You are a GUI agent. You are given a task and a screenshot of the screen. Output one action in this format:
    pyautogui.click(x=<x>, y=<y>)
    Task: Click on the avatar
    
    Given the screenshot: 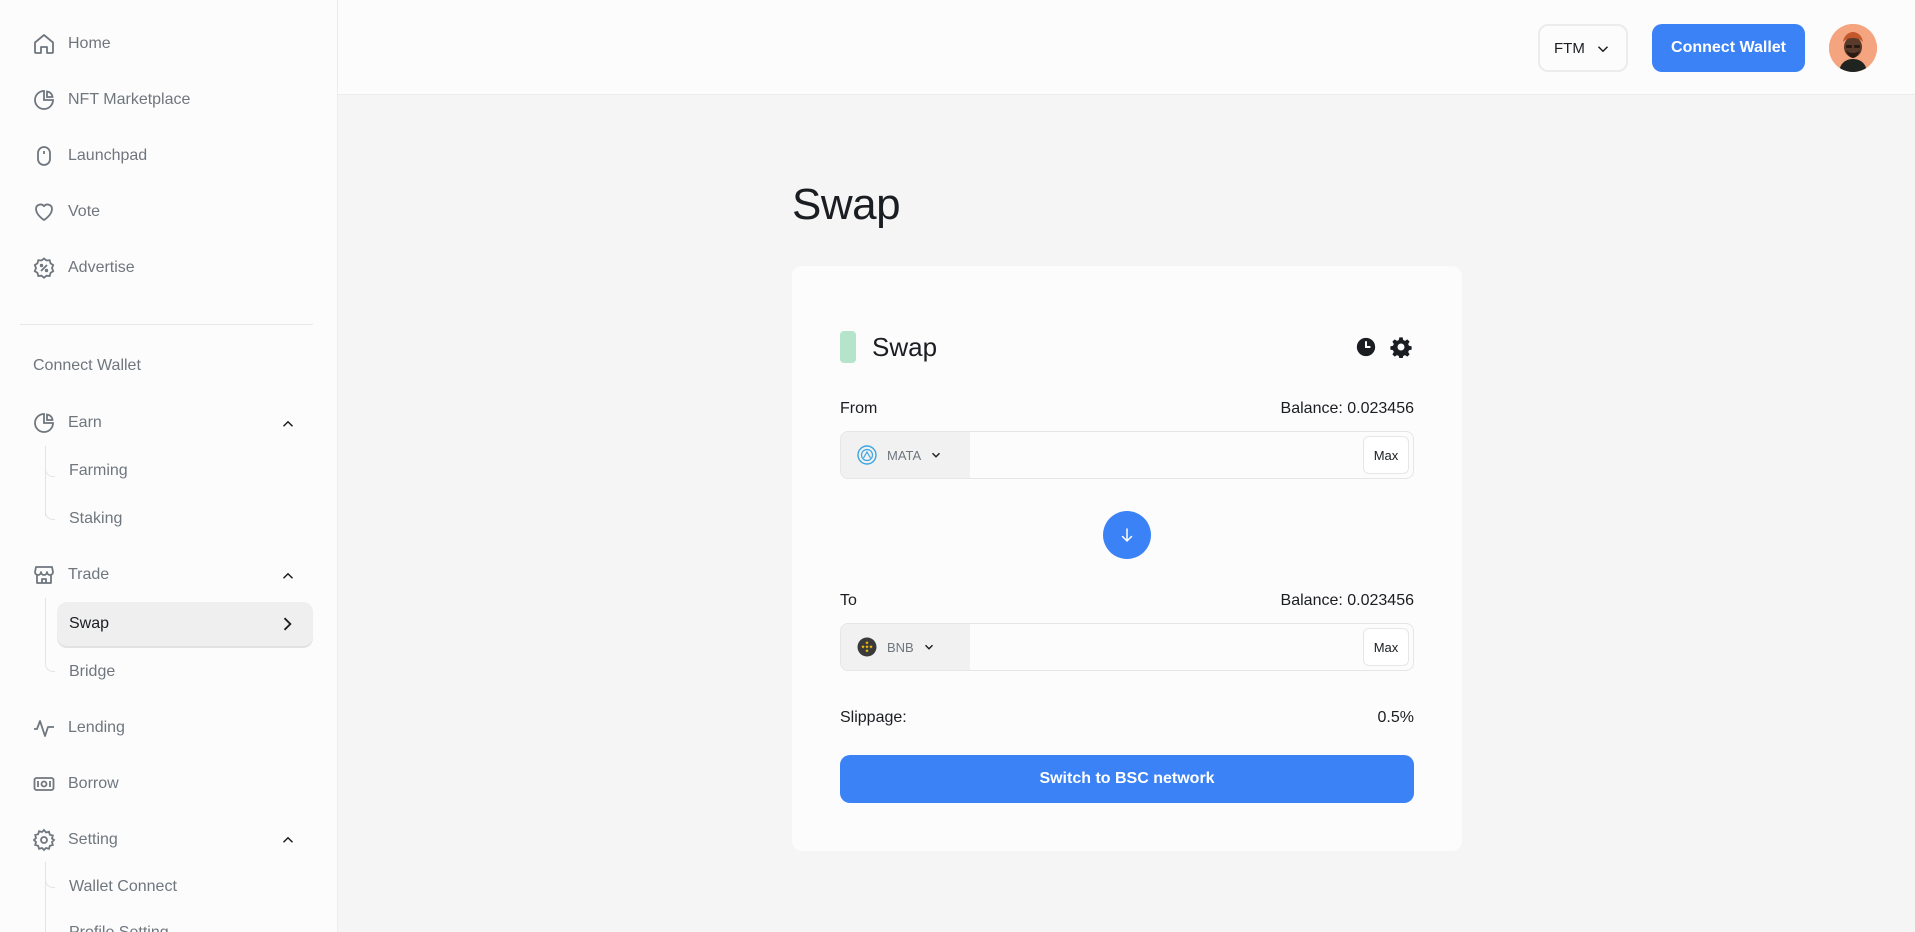 What is the action you would take?
    pyautogui.click(x=1853, y=48)
    